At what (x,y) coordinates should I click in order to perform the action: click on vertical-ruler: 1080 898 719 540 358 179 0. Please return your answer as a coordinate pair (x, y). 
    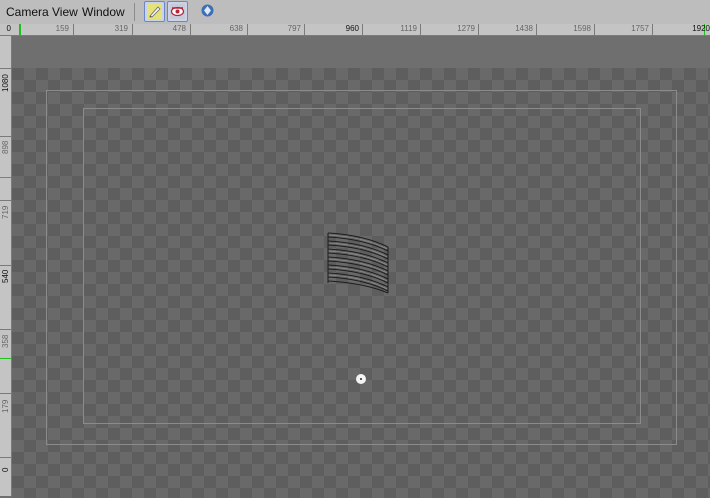
    Looking at the image, I should click on (6, 266).